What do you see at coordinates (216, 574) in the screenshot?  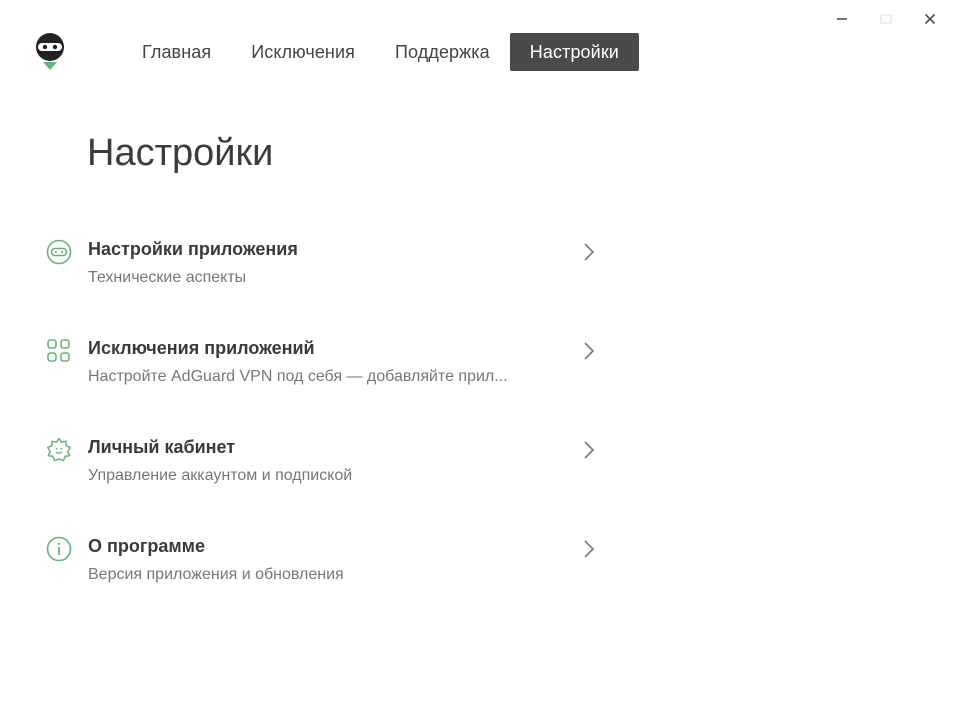 I see `settings-item-subtitle: Версия приложения и обновления` at bounding box center [216, 574].